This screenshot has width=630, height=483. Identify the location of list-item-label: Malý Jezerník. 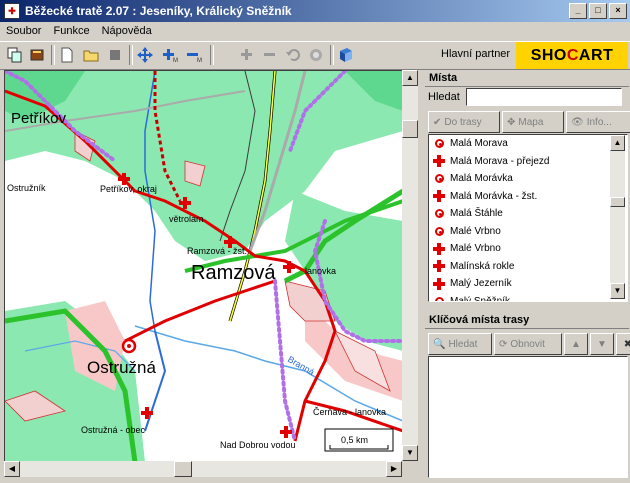
(481, 284).